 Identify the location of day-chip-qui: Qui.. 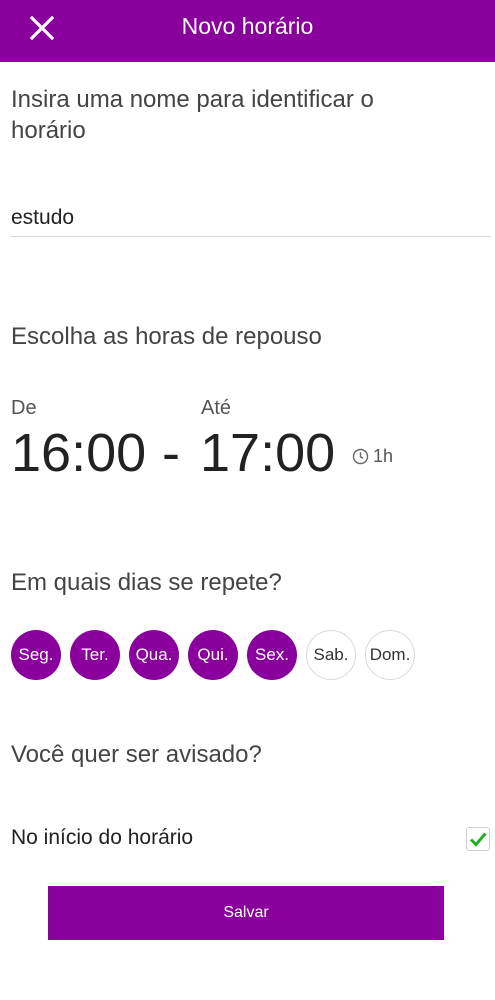
(213, 655).